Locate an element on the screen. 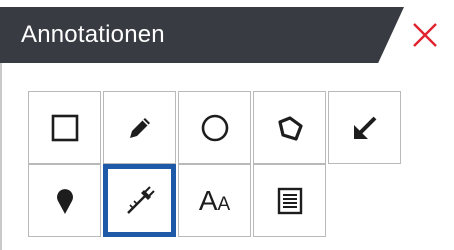 This screenshot has width=454, height=250. note-icon is located at coordinates (289, 200).